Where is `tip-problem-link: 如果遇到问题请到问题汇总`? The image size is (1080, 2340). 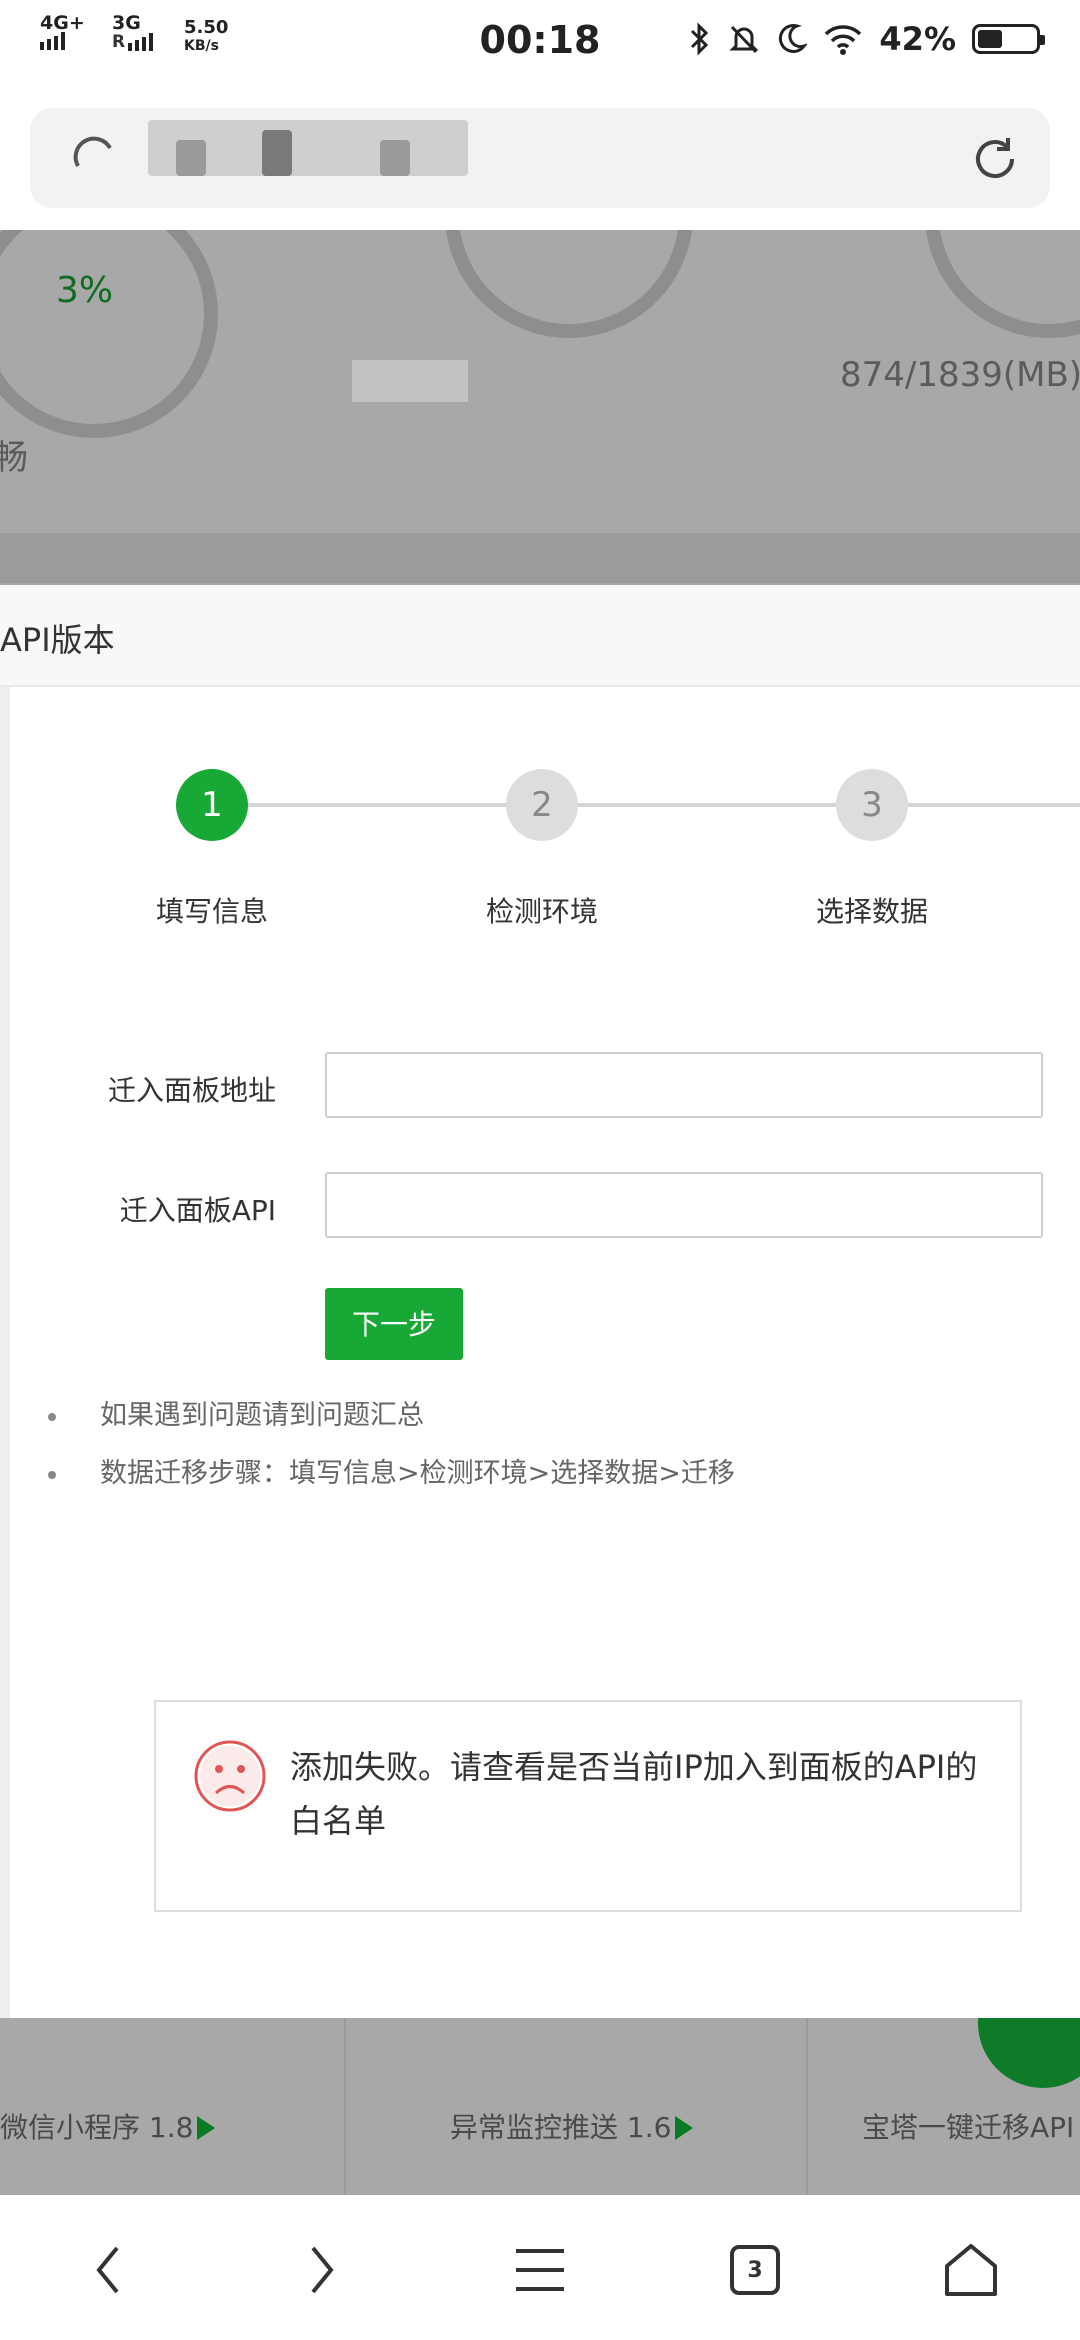
tip-problem-link: 如果遇到问题请到问题汇总 is located at coordinates (262, 1415).